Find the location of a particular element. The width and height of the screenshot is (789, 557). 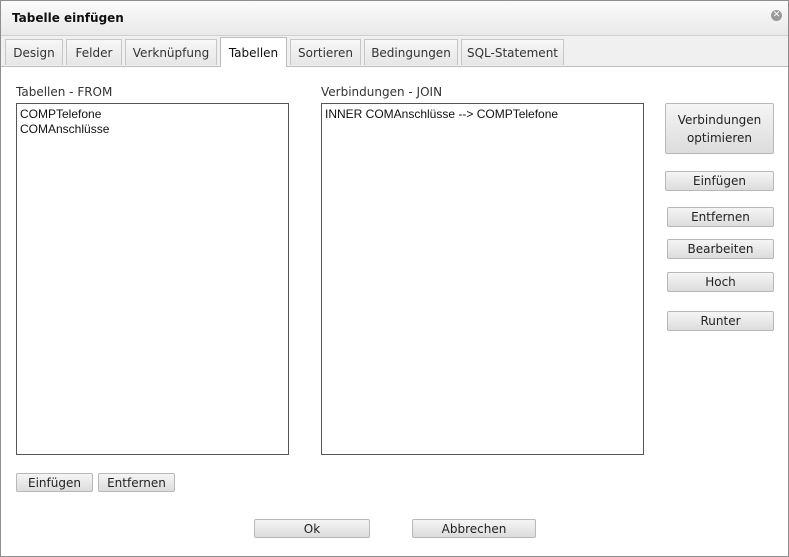

tab-sql-statement: SQL-Statement is located at coordinates (512, 52).